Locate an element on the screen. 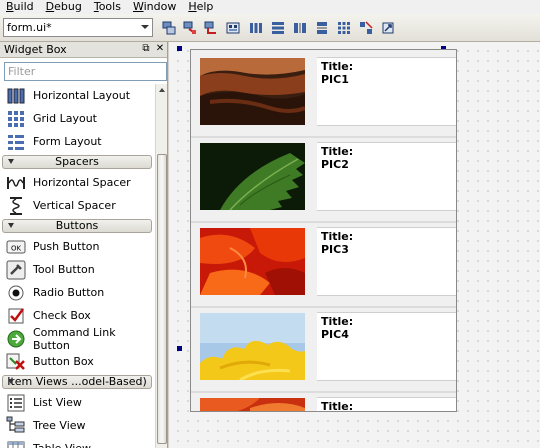 The width and height of the screenshot is (540, 448). green-leaf-photo is located at coordinates (252, 176).